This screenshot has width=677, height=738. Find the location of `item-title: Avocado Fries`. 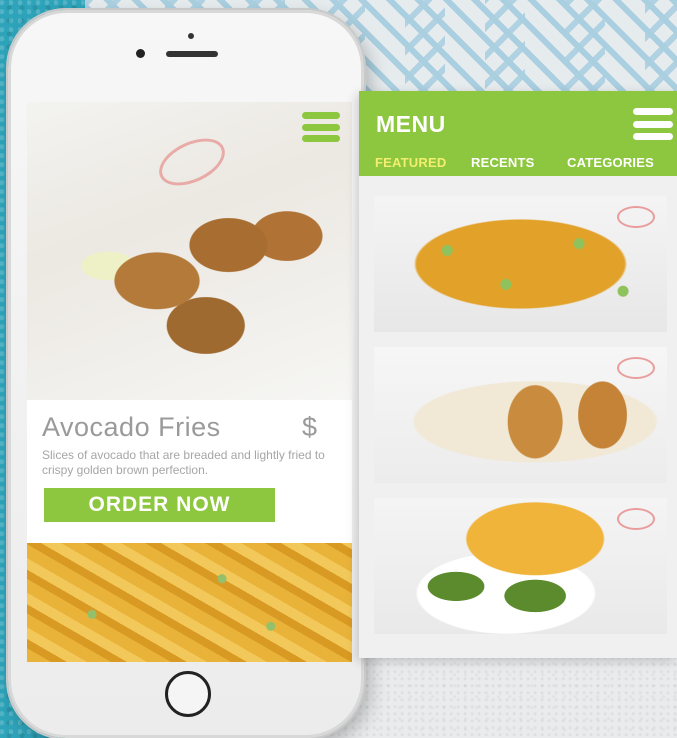

item-title: Avocado Fries is located at coordinates (131, 427).